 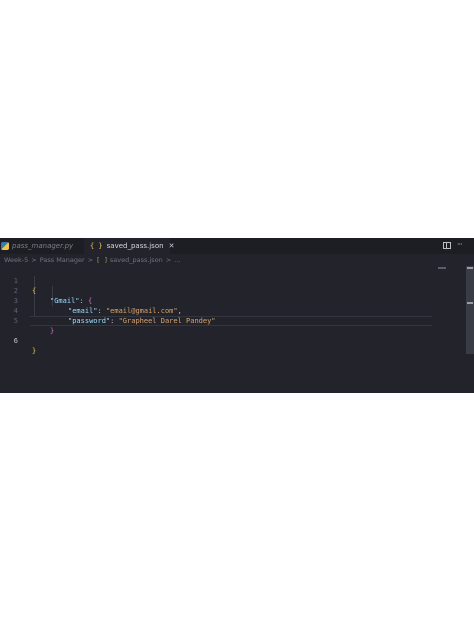 I want to click on breadcrumb-item: saved_pass.json, so click(x=136, y=260).